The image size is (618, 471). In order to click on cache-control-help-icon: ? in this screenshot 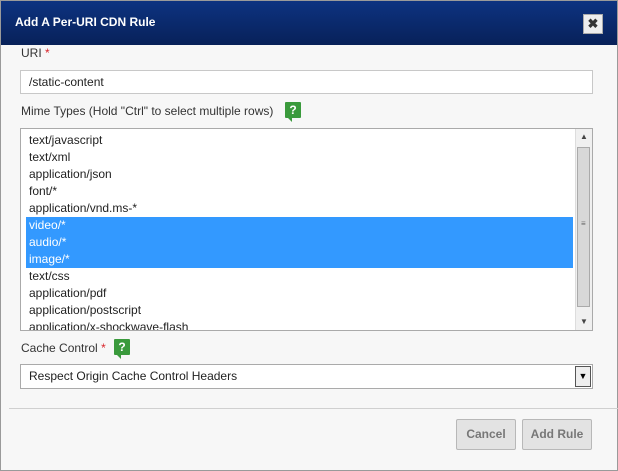, I will do `click(122, 349)`.